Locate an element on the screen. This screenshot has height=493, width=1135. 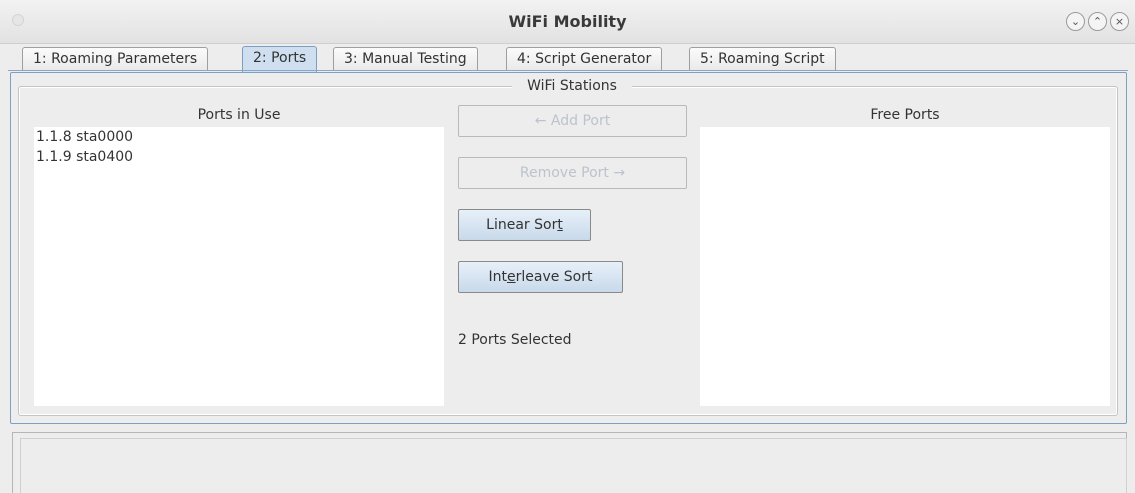
linear-sort-button: Linear Sort is located at coordinates (524, 225).